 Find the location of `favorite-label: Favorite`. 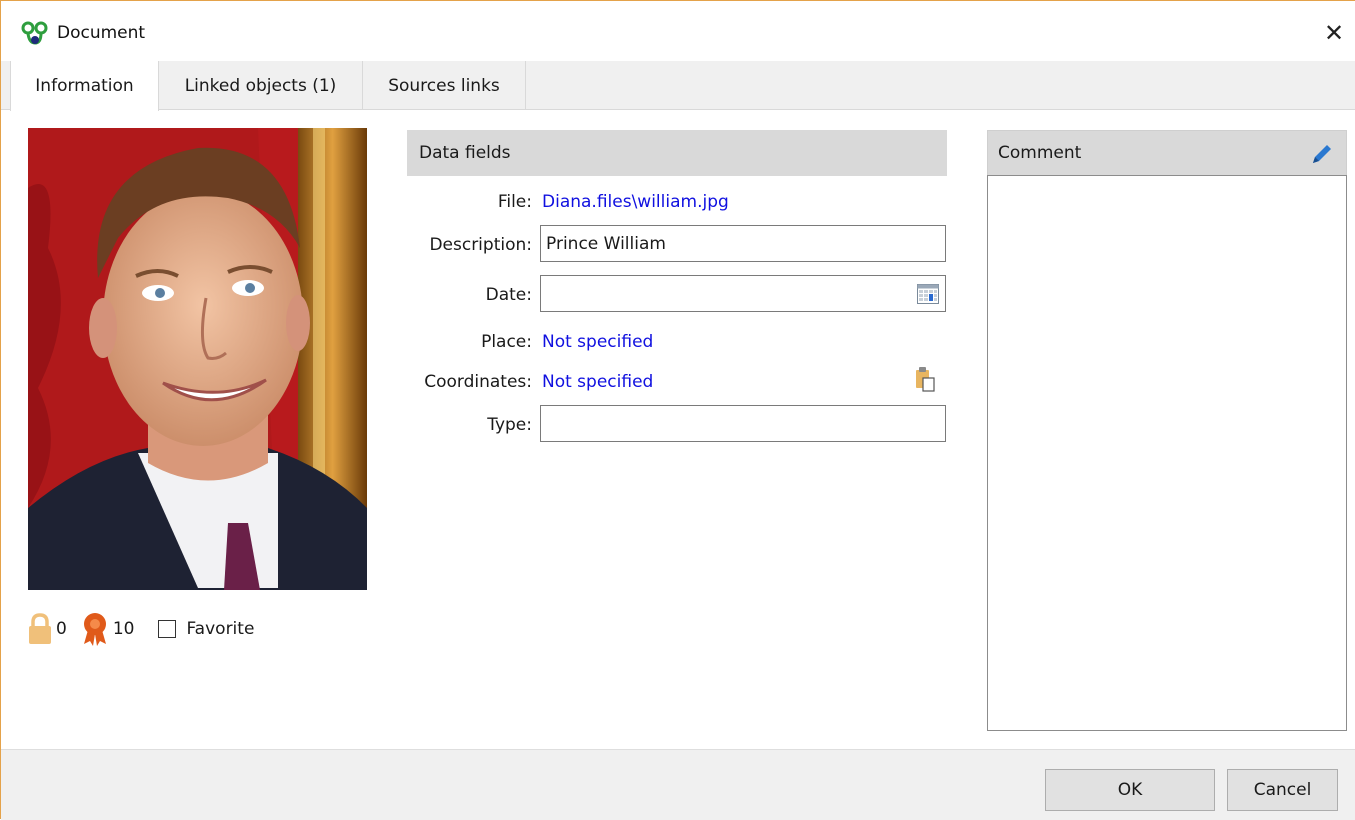

favorite-label: Favorite is located at coordinates (220, 629).